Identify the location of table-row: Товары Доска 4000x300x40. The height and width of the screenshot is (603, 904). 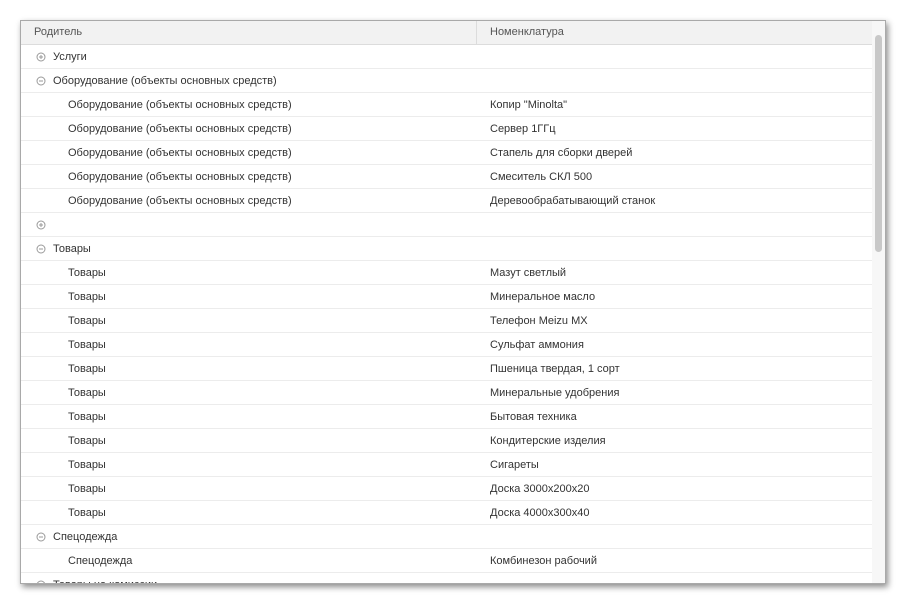
(446, 513).